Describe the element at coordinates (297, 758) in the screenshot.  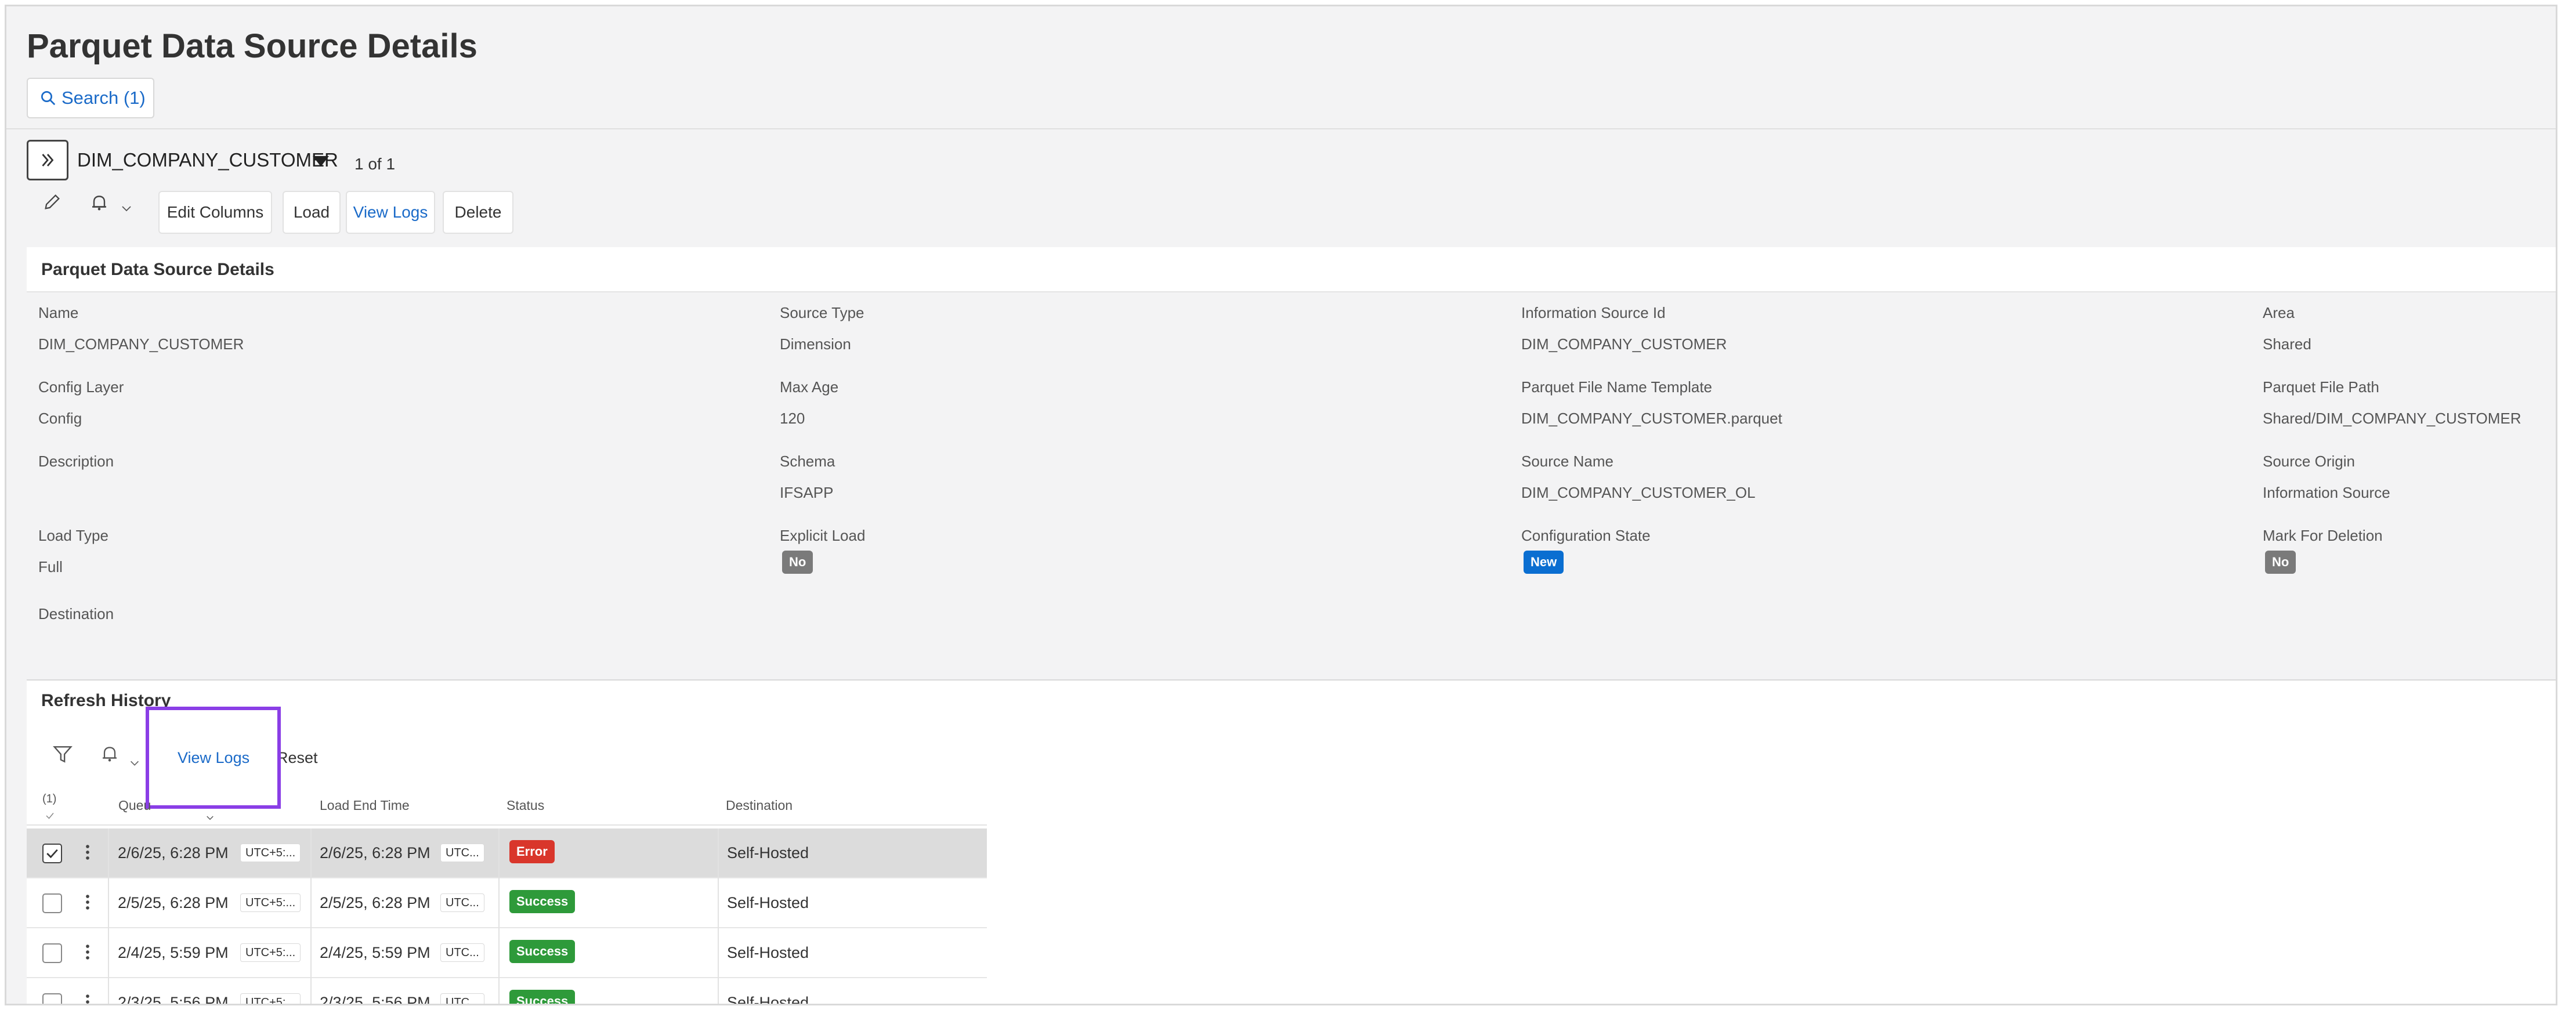
I see `reset-button: Reset` at that location.